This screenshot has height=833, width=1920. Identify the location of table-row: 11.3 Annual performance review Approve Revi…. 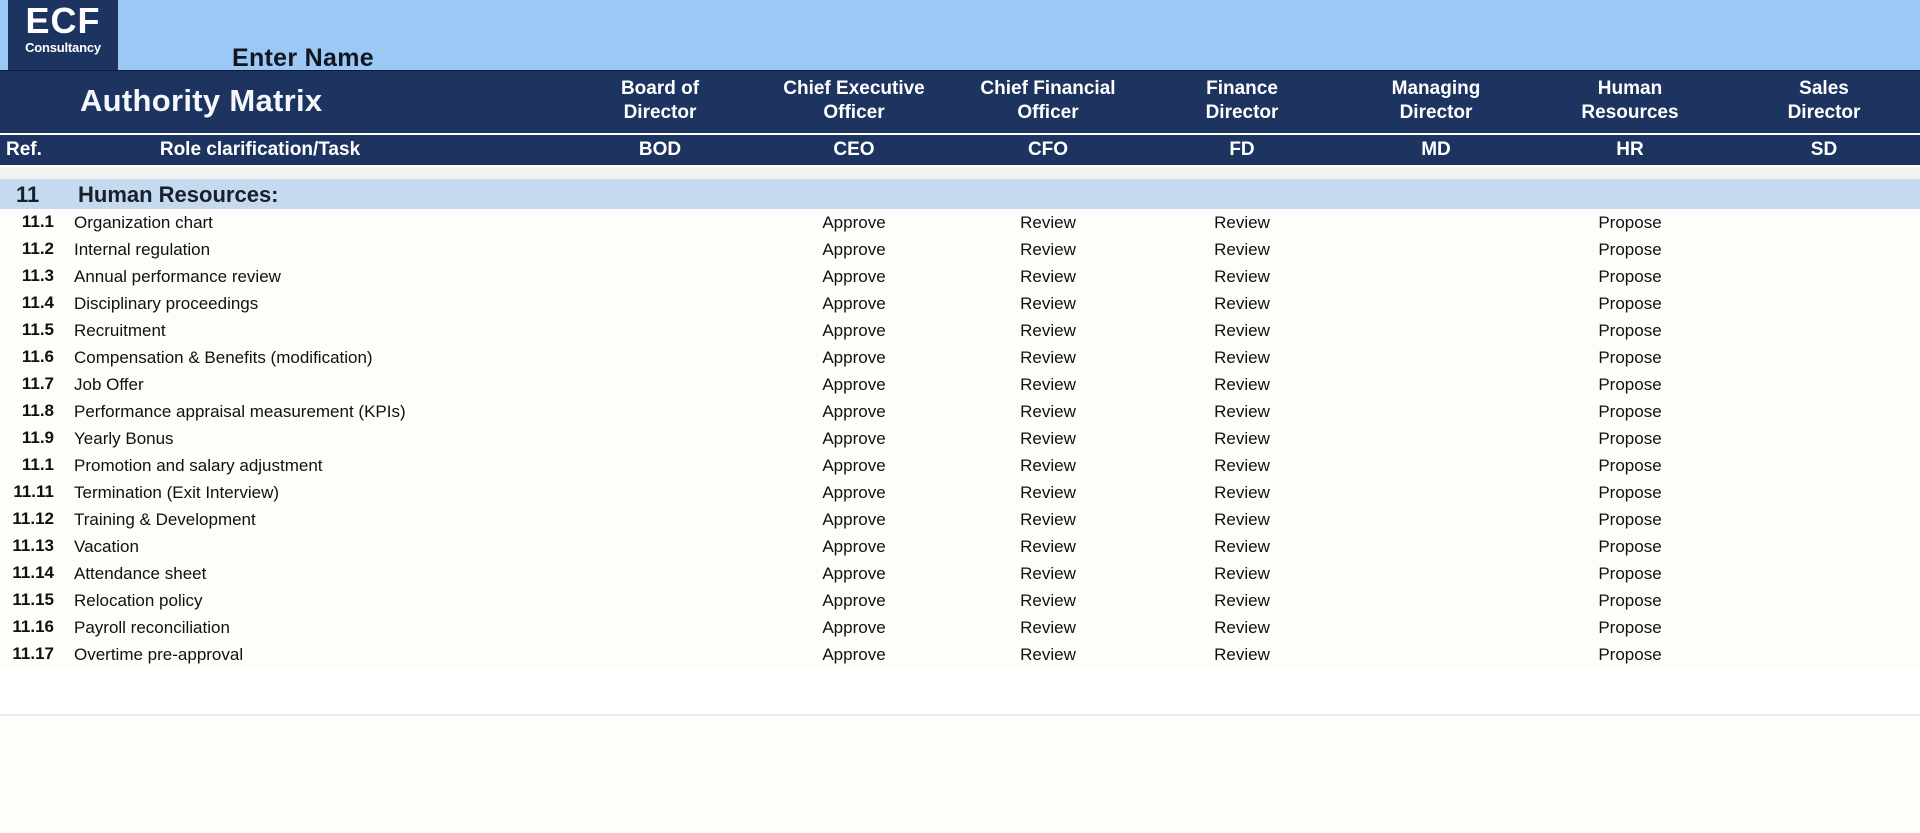
(960, 276).